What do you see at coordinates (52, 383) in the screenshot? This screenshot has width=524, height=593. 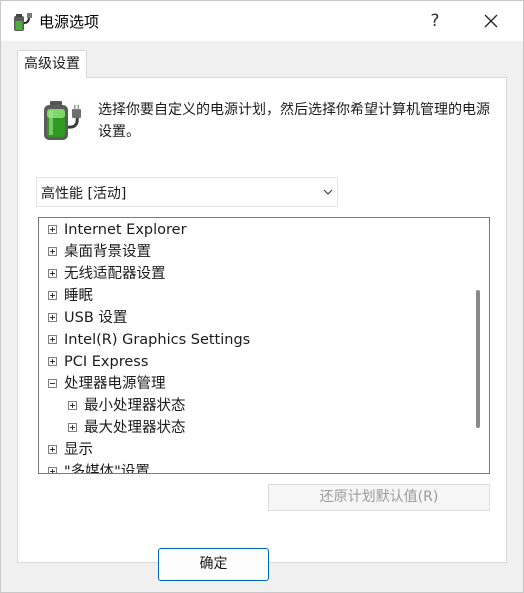 I see `collapse-icon` at bounding box center [52, 383].